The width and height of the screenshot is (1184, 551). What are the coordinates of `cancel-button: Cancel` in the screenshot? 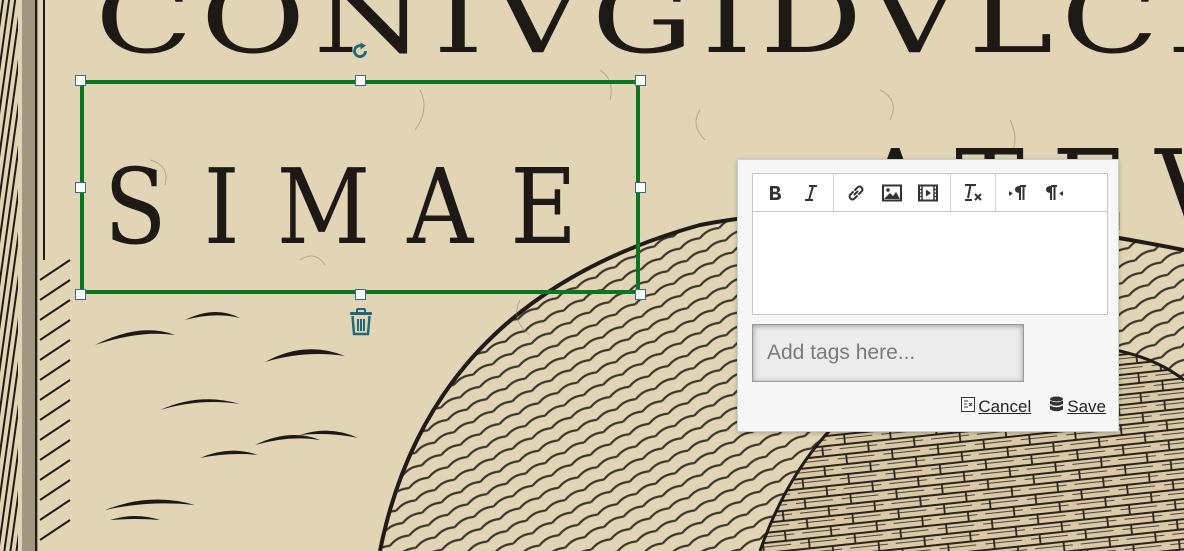 It's located at (996, 407).